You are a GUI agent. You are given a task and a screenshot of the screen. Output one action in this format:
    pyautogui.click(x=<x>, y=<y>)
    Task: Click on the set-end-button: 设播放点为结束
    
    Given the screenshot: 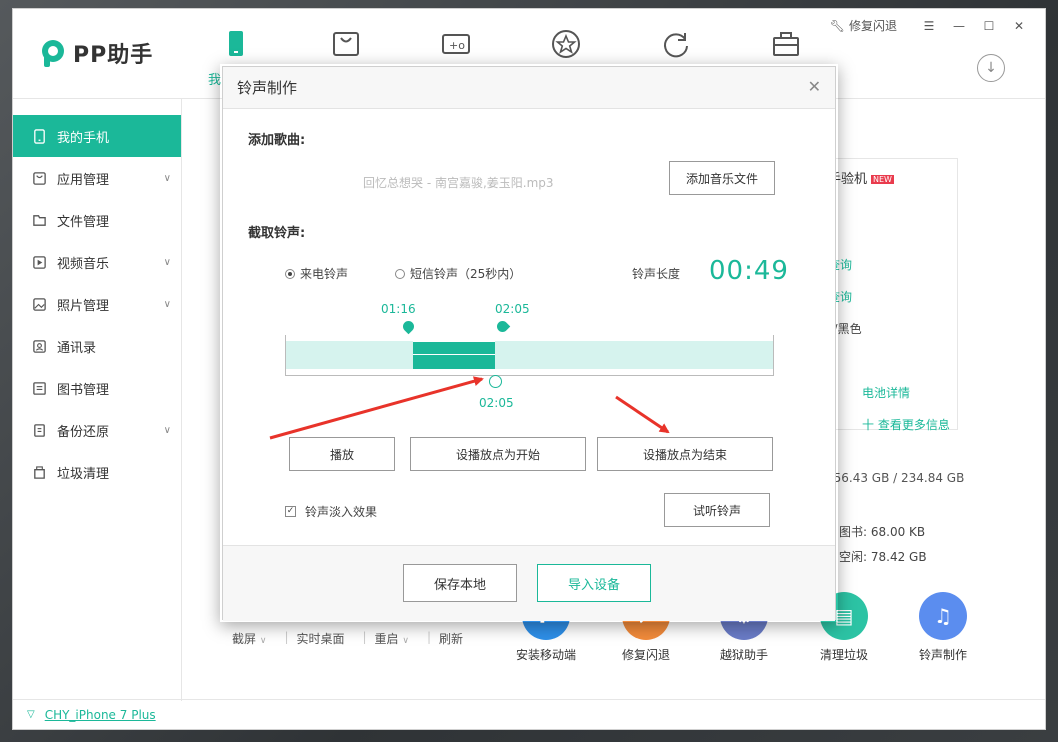 What is the action you would take?
    pyautogui.click(x=685, y=454)
    